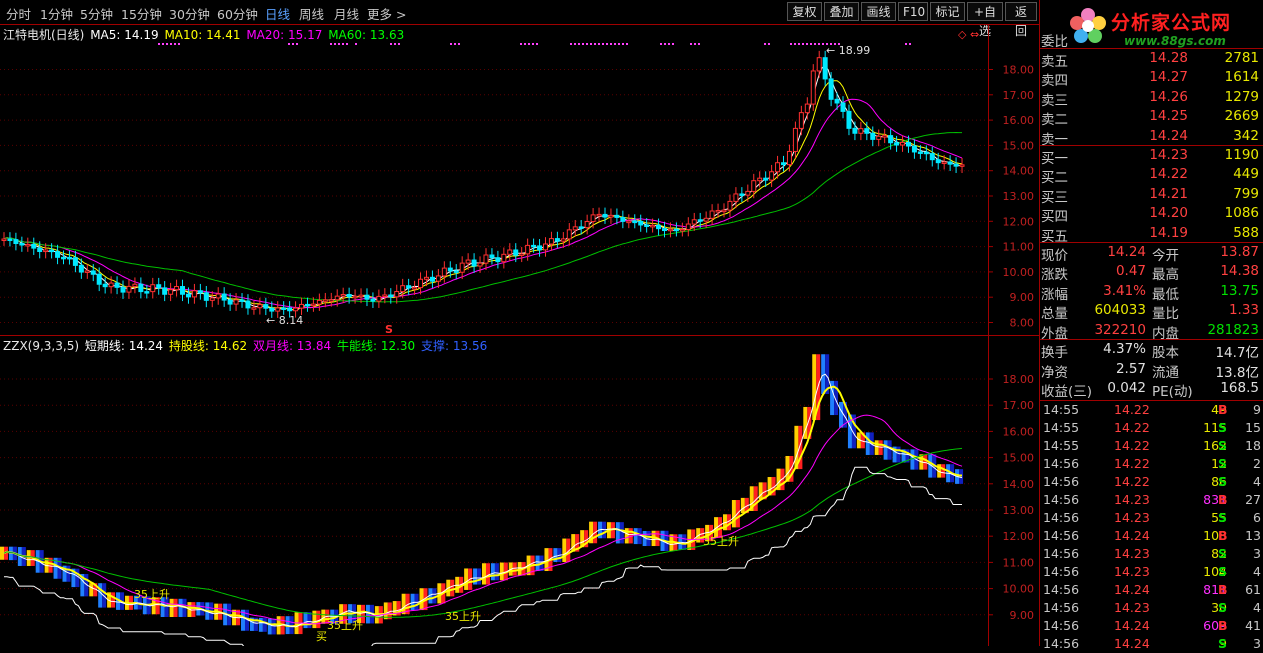 The width and height of the screenshot is (1263, 653). I want to click on tick-count: 4, so click(1257, 571).